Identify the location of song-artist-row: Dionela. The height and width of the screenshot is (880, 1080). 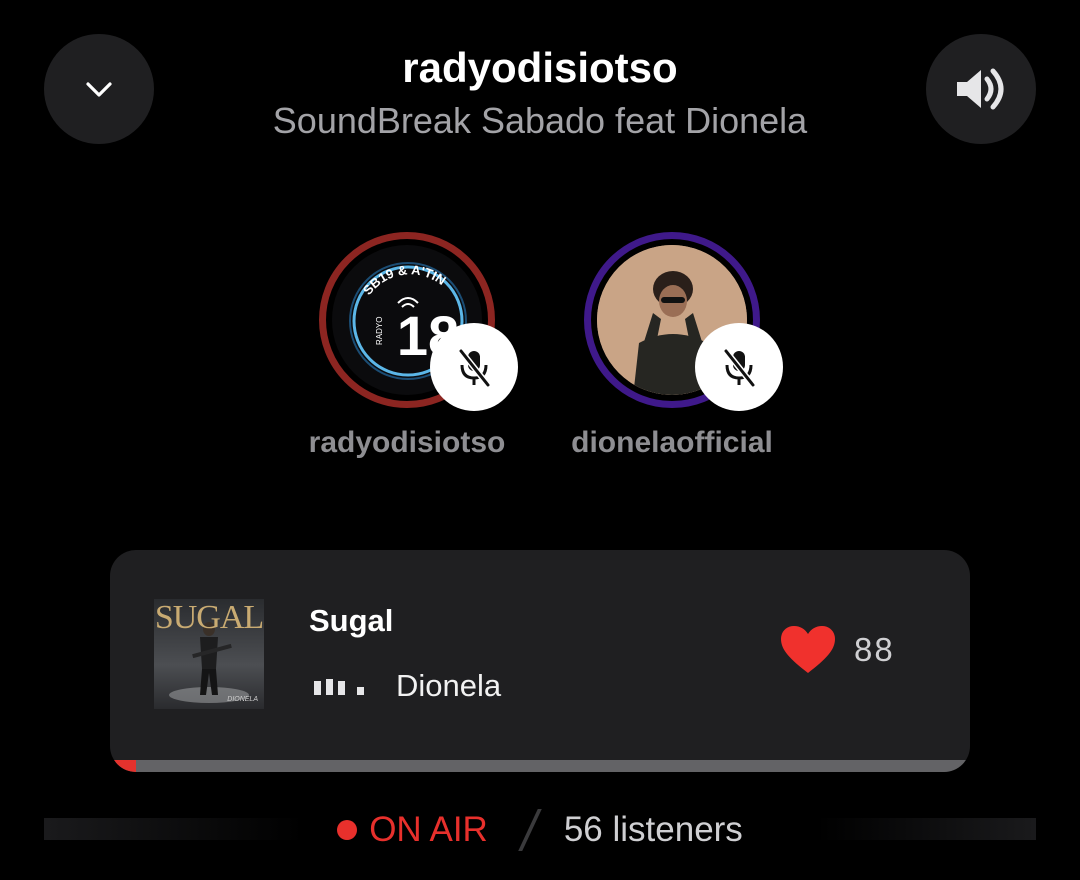
(407, 686).